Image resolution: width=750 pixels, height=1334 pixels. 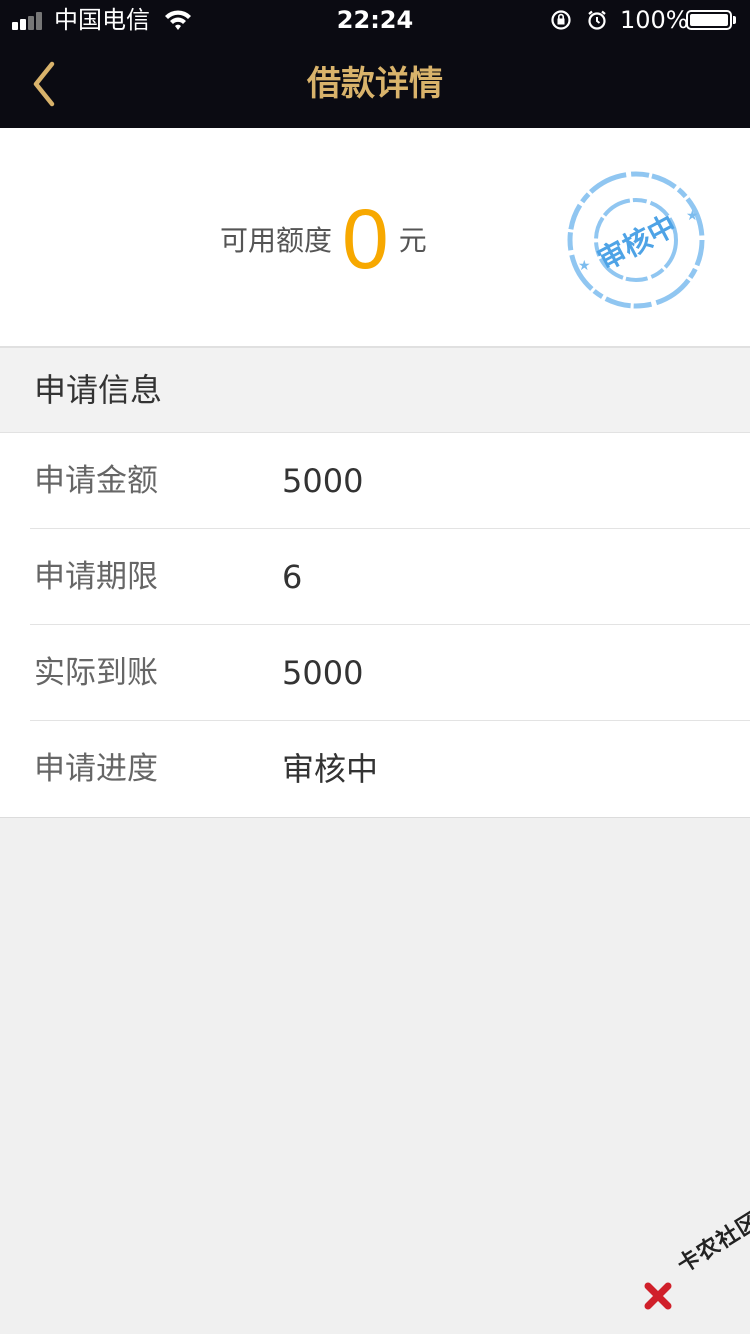 I want to click on battery-icon, so click(x=711, y=20).